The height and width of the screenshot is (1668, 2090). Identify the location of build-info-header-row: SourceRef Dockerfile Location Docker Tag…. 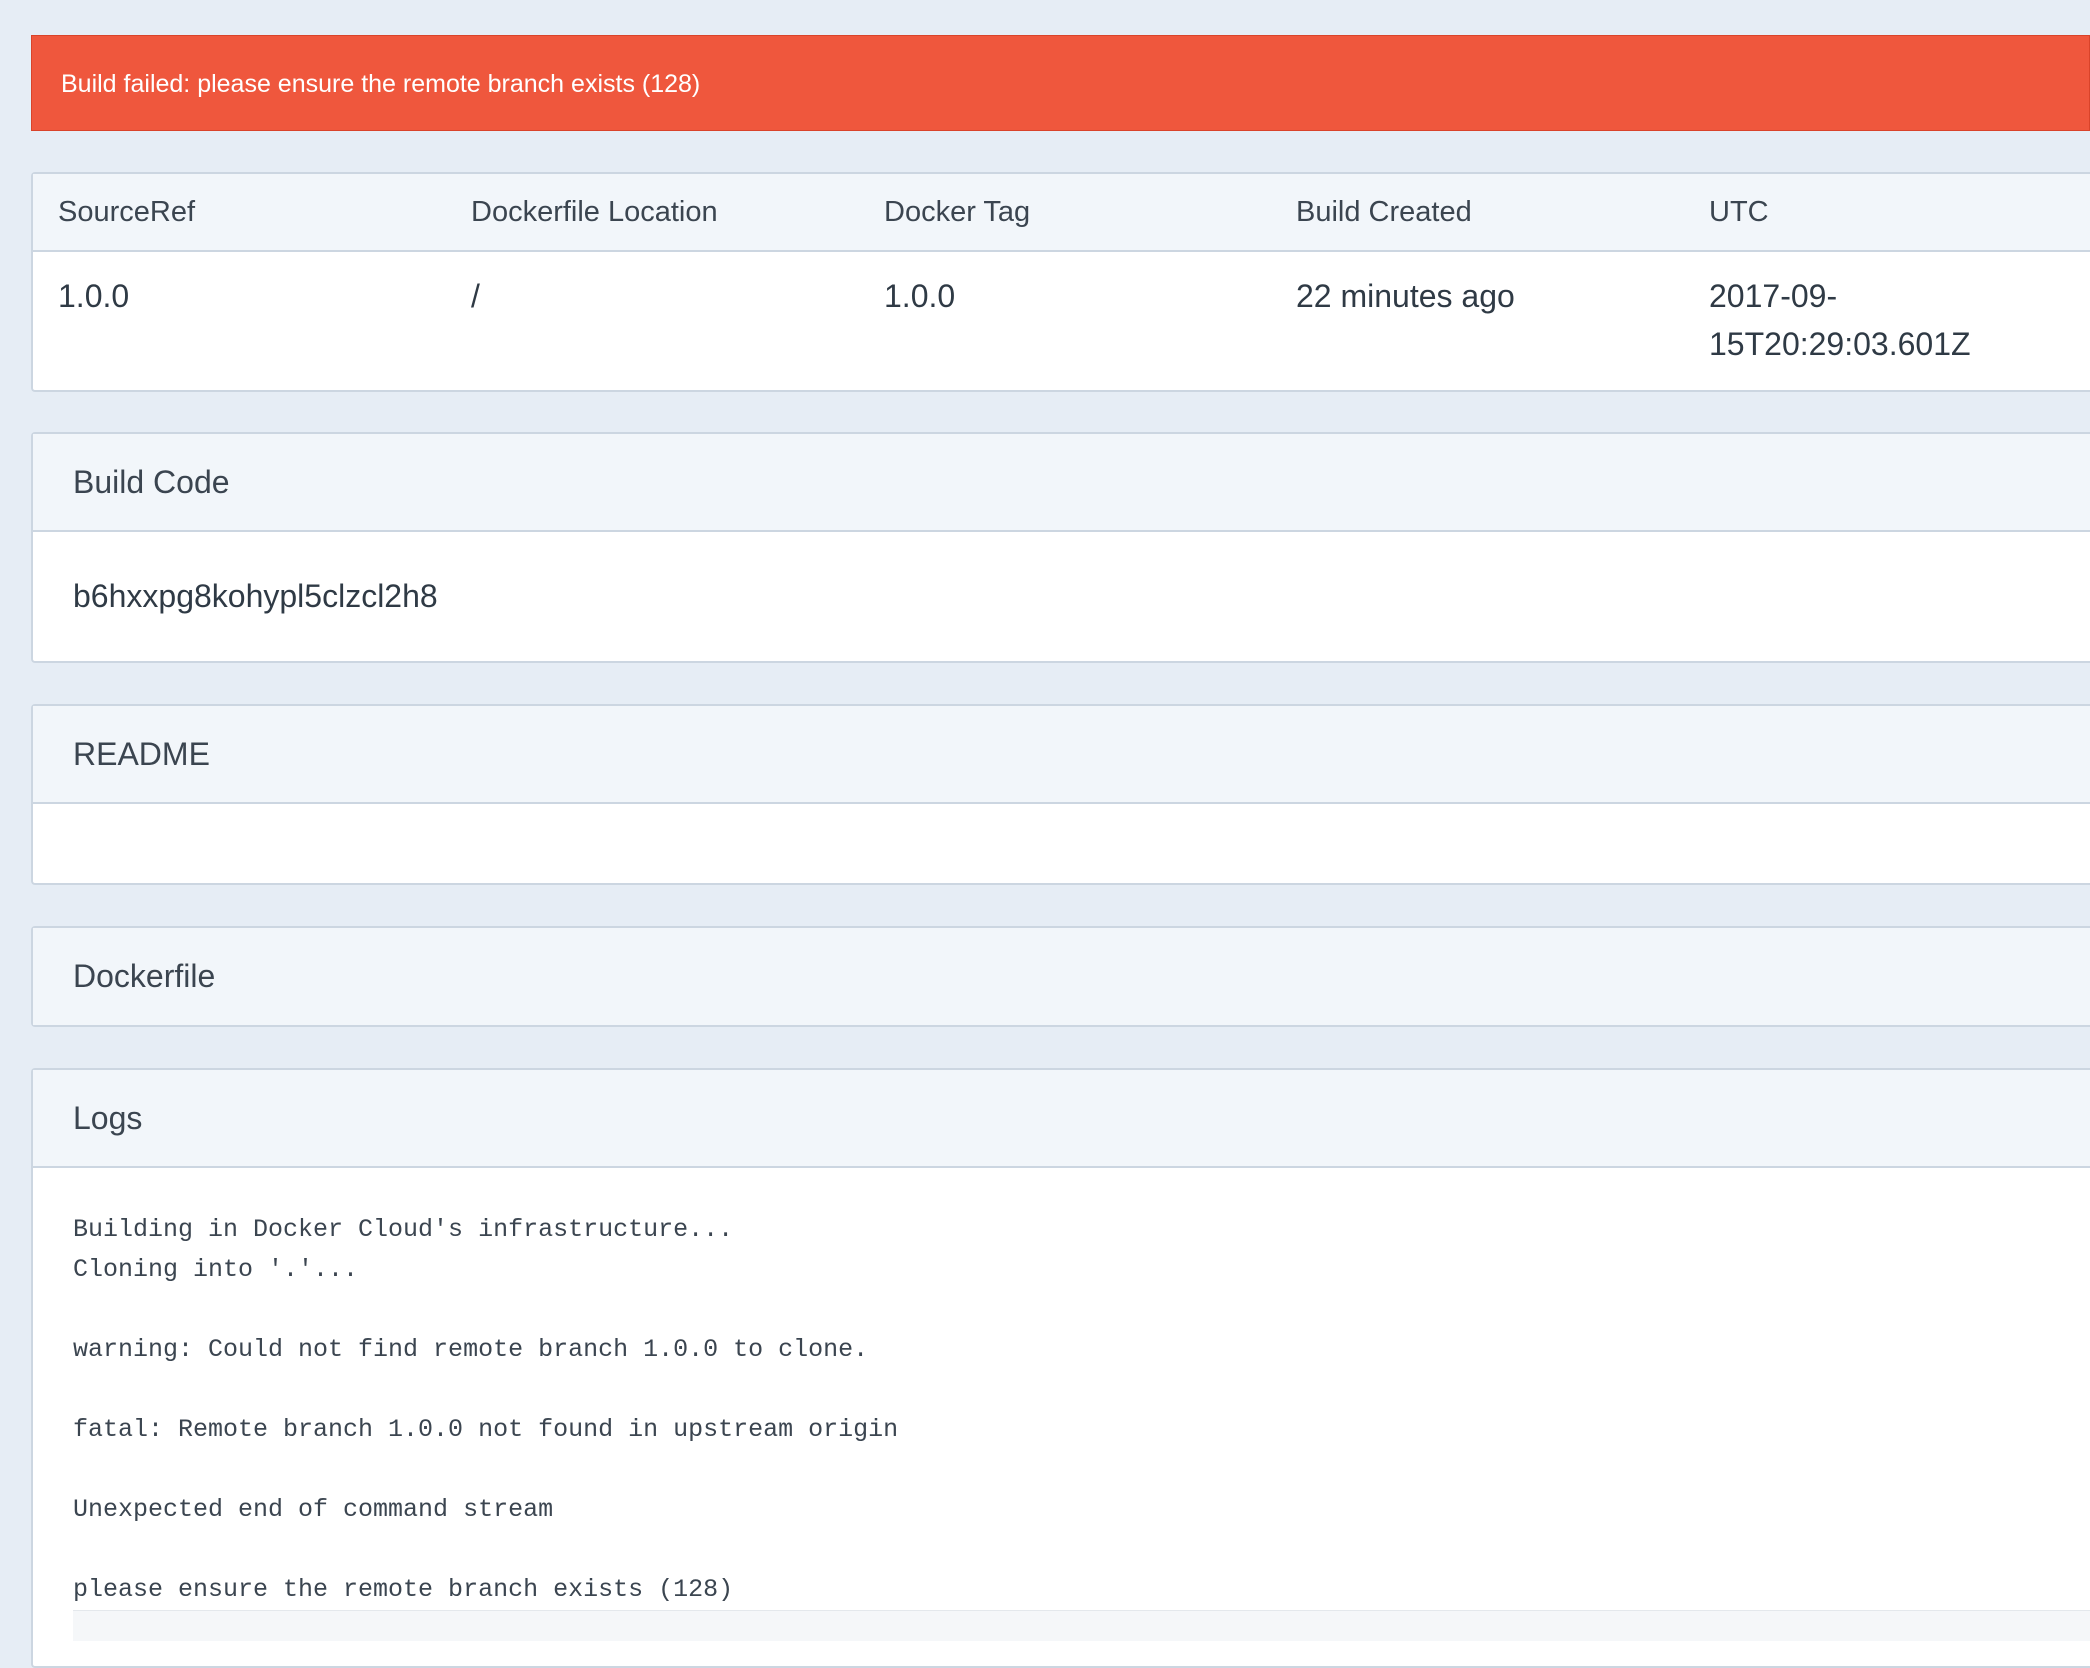
(1061, 213).